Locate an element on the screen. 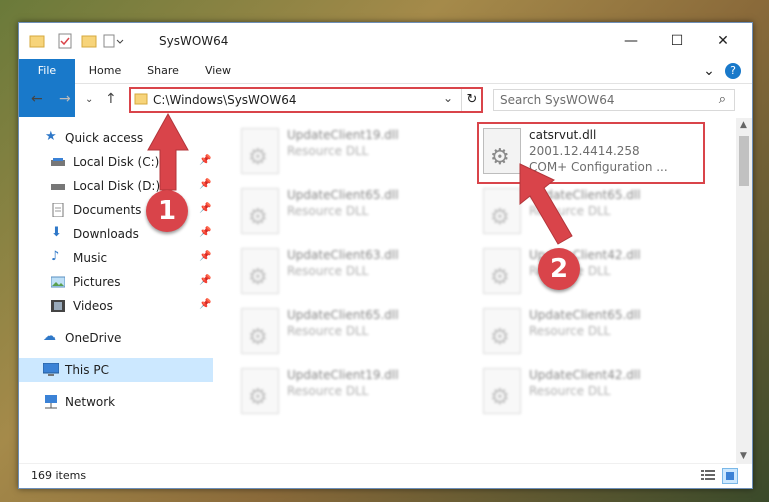 This screenshot has width=769, height=502. customize-quick-access-icon is located at coordinates (113, 41).